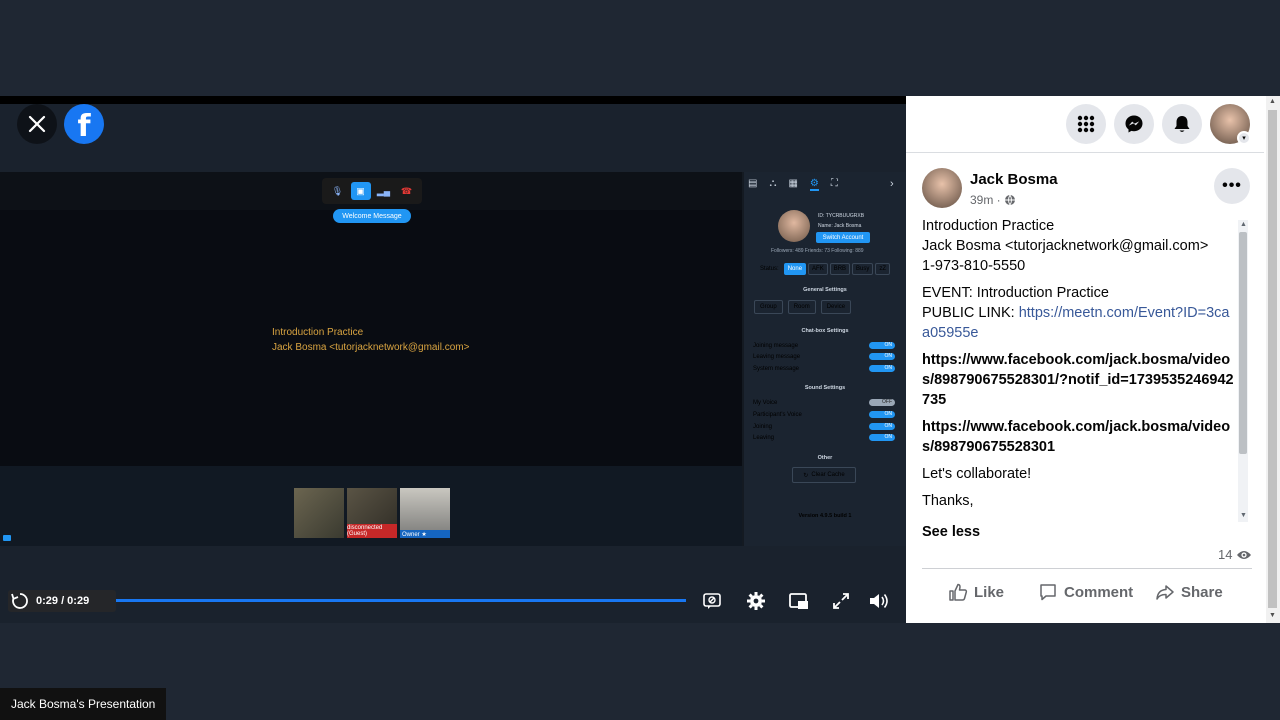 Image resolution: width=1280 pixels, height=720 pixels. I want to click on shared-title: Introduction Practice, so click(318, 332).